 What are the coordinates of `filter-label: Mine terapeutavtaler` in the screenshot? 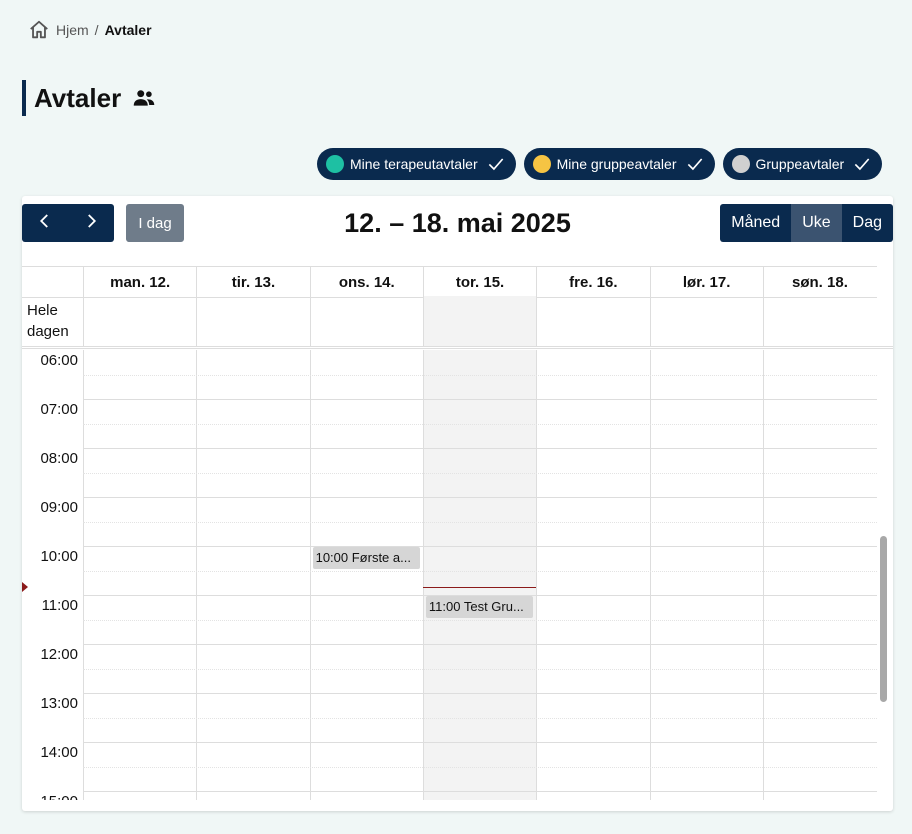 It's located at (414, 164).